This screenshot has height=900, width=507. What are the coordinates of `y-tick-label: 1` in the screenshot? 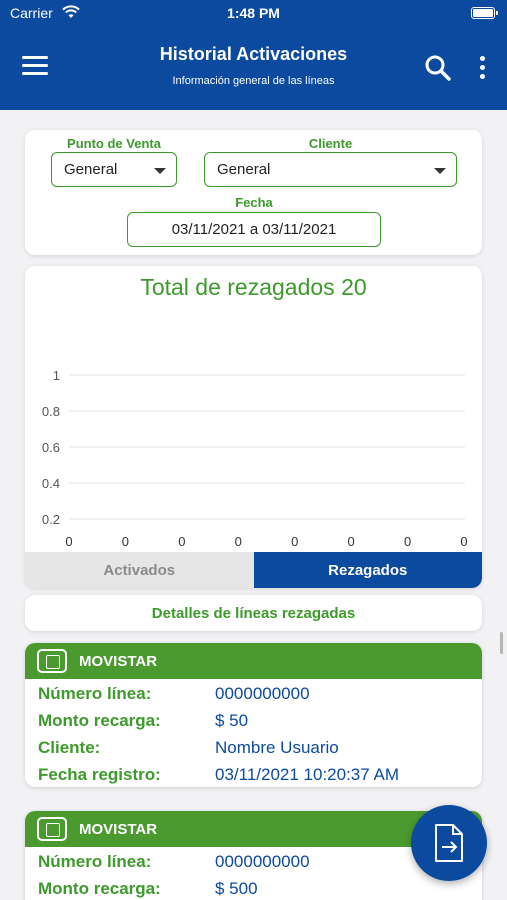 It's located at (56, 375).